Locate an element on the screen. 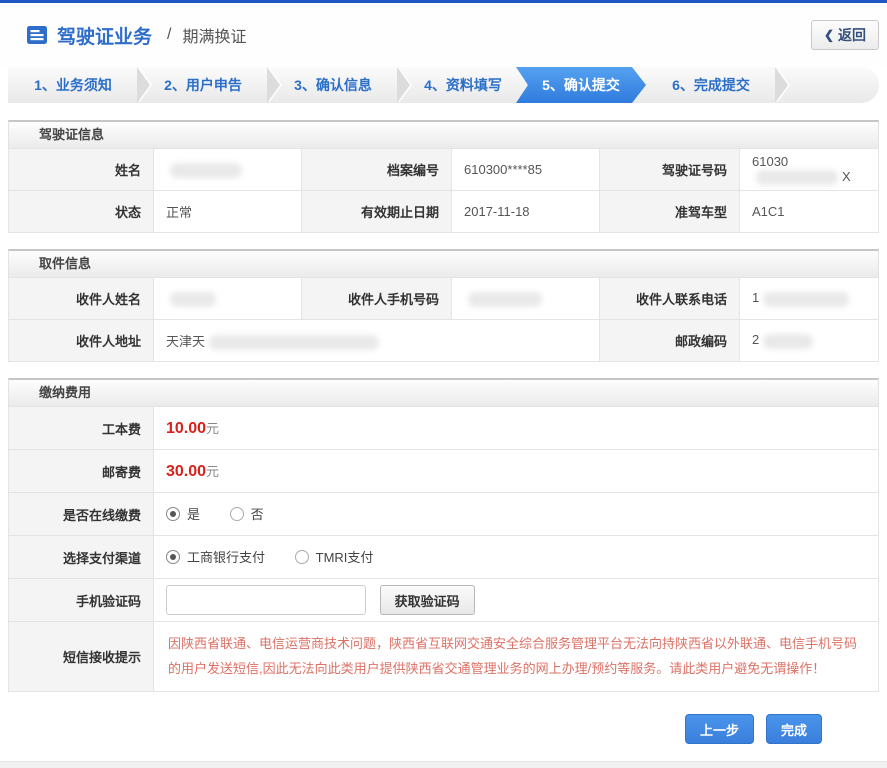 The image size is (887, 768). form-icon is located at coordinates (37, 35).